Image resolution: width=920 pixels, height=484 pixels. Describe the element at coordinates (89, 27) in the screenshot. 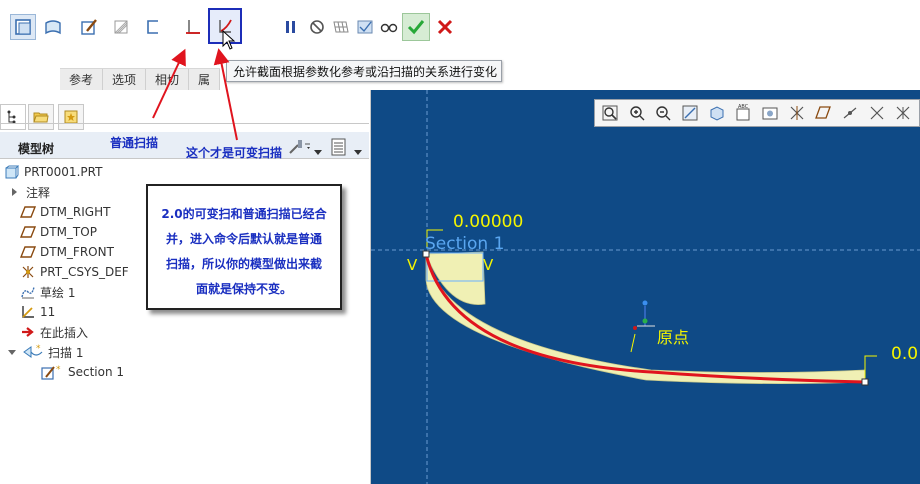

I see `sketch-edit-icon` at that location.